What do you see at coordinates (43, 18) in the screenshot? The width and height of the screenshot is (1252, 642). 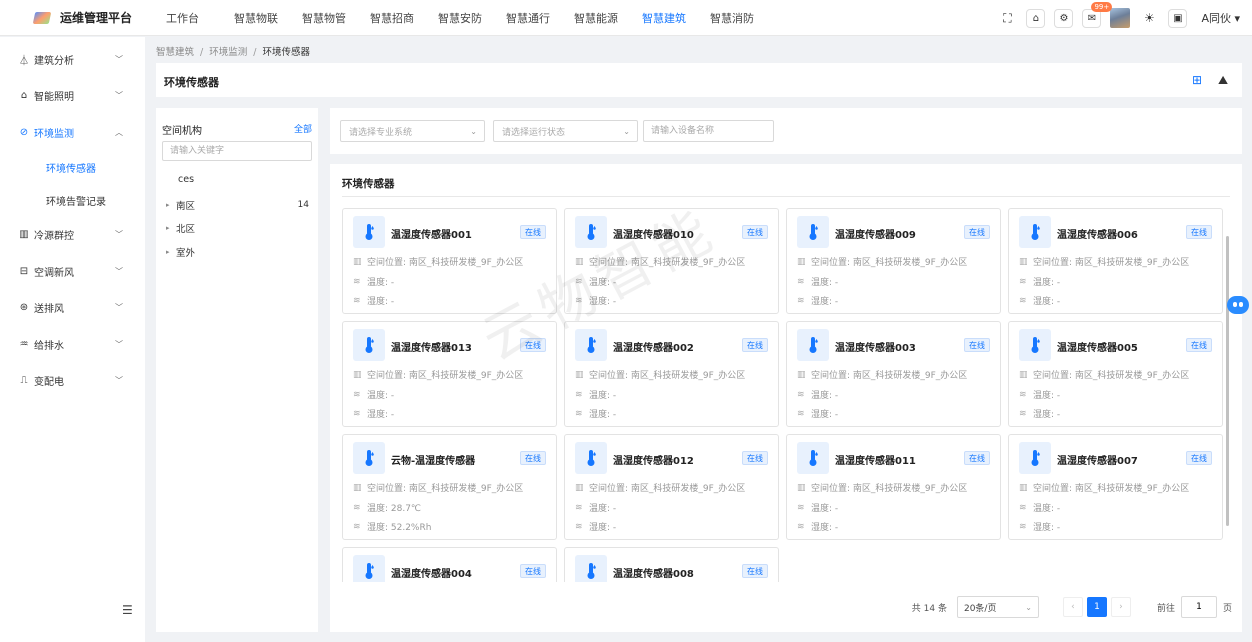 I see `brand-logo-icon` at bounding box center [43, 18].